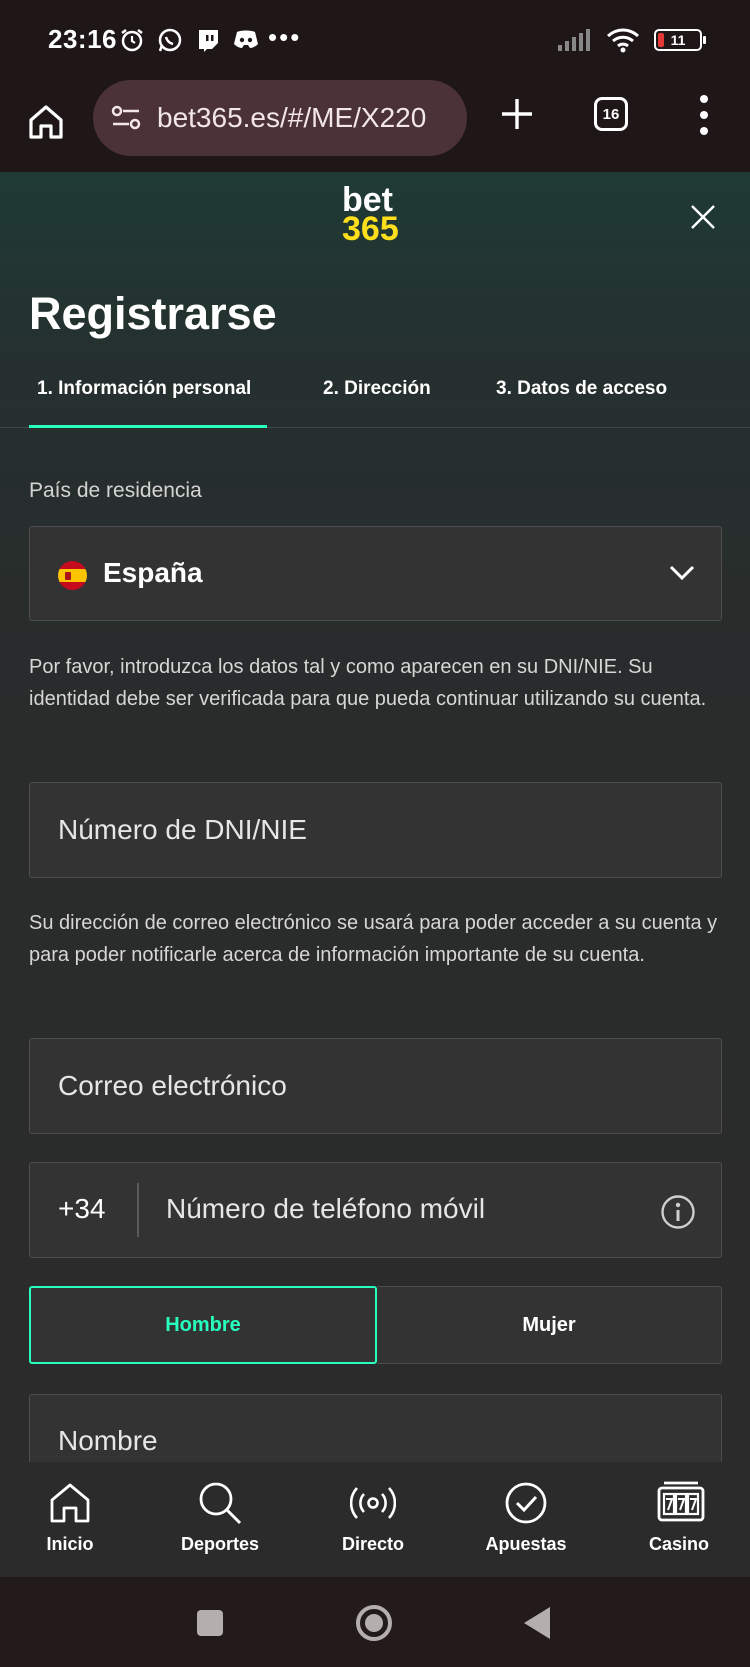  What do you see at coordinates (549, 1325) in the screenshot?
I see `gender-female-button: Mujer` at bounding box center [549, 1325].